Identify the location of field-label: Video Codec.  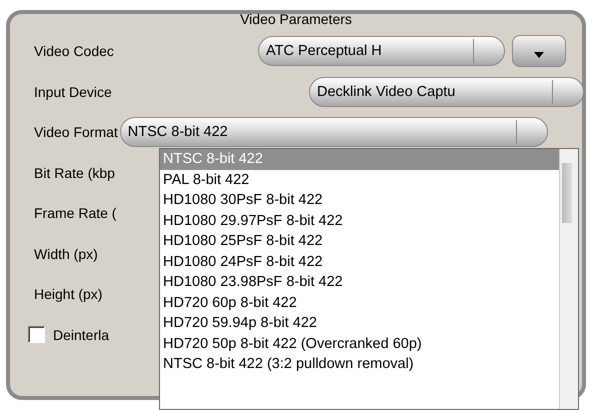
(74, 51).